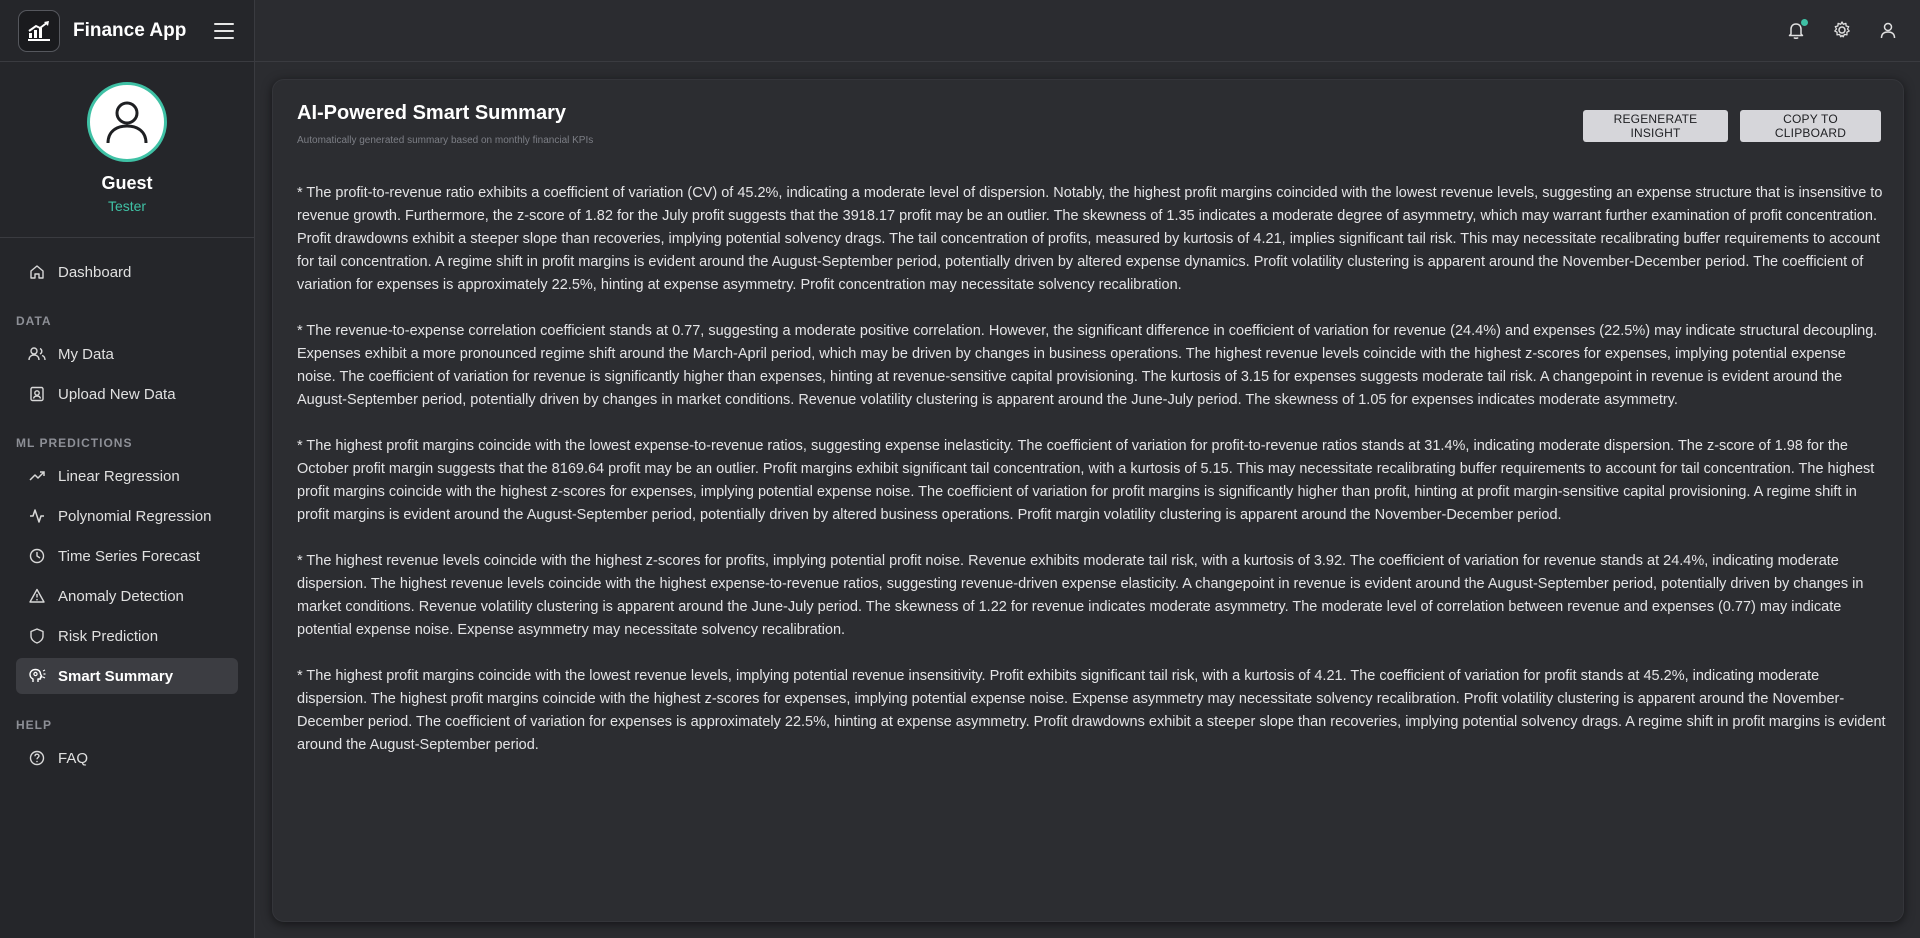 This screenshot has width=1920, height=938. I want to click on sidebar-item-label: Upload New Data, so click(117, 394).